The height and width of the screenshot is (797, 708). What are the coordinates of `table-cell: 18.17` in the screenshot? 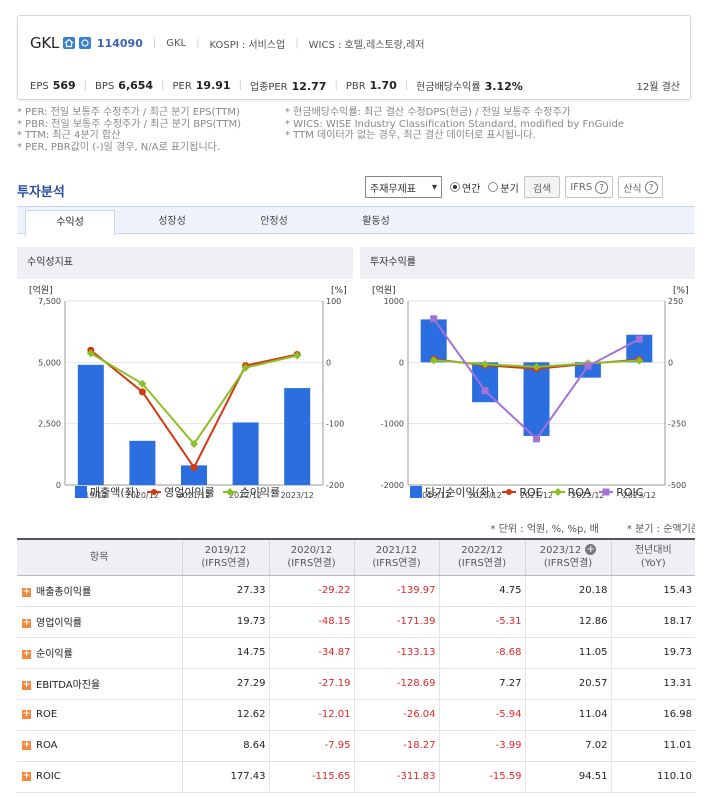 It's located at (652, 622).